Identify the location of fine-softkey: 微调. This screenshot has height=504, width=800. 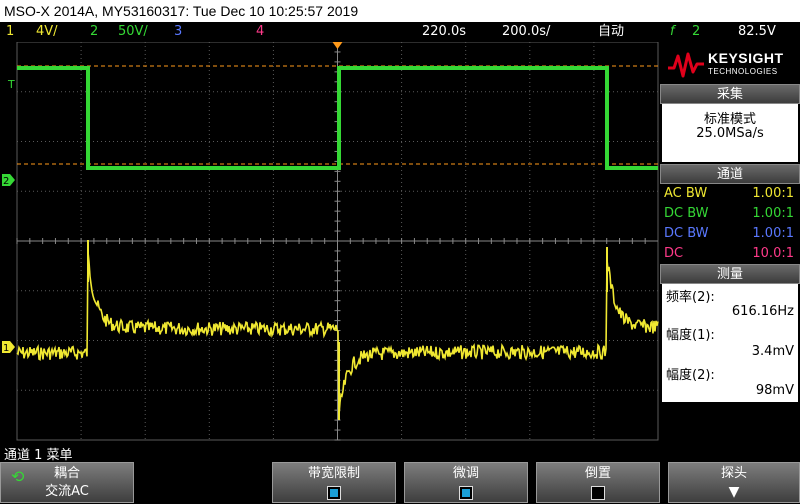
(466, 482).